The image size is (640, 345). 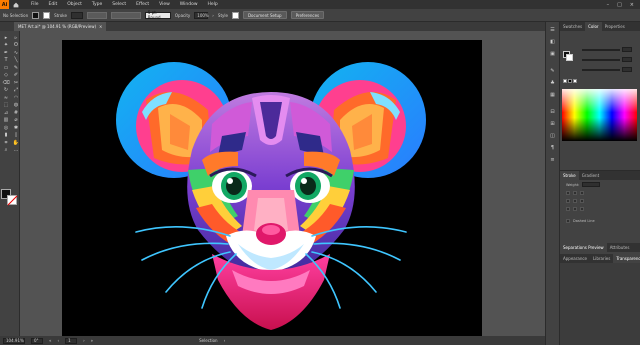 What do you see at coordinates (568, 193) in the screenshot?
I see `butt-cap-icon` at bounding box center [568, 193].